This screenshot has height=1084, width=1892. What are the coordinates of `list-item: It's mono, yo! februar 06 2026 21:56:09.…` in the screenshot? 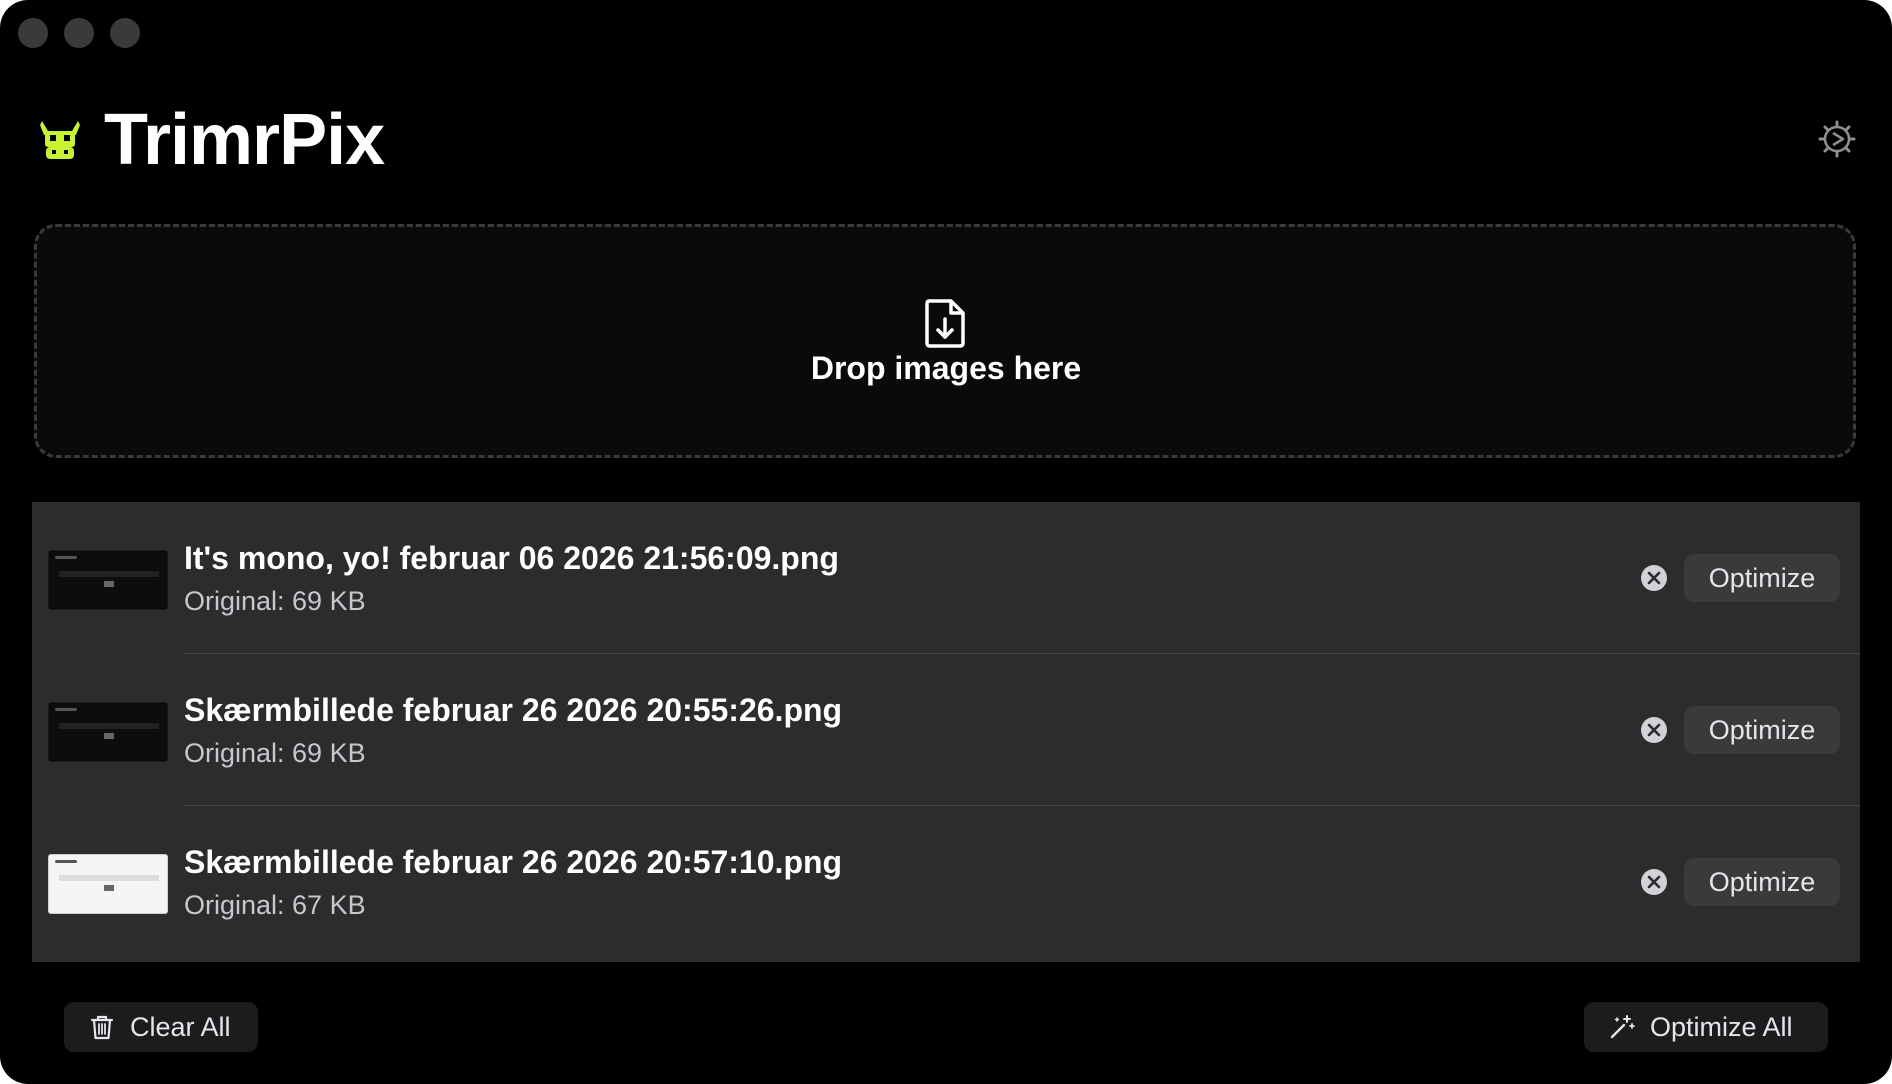 It's located at (946, 578).